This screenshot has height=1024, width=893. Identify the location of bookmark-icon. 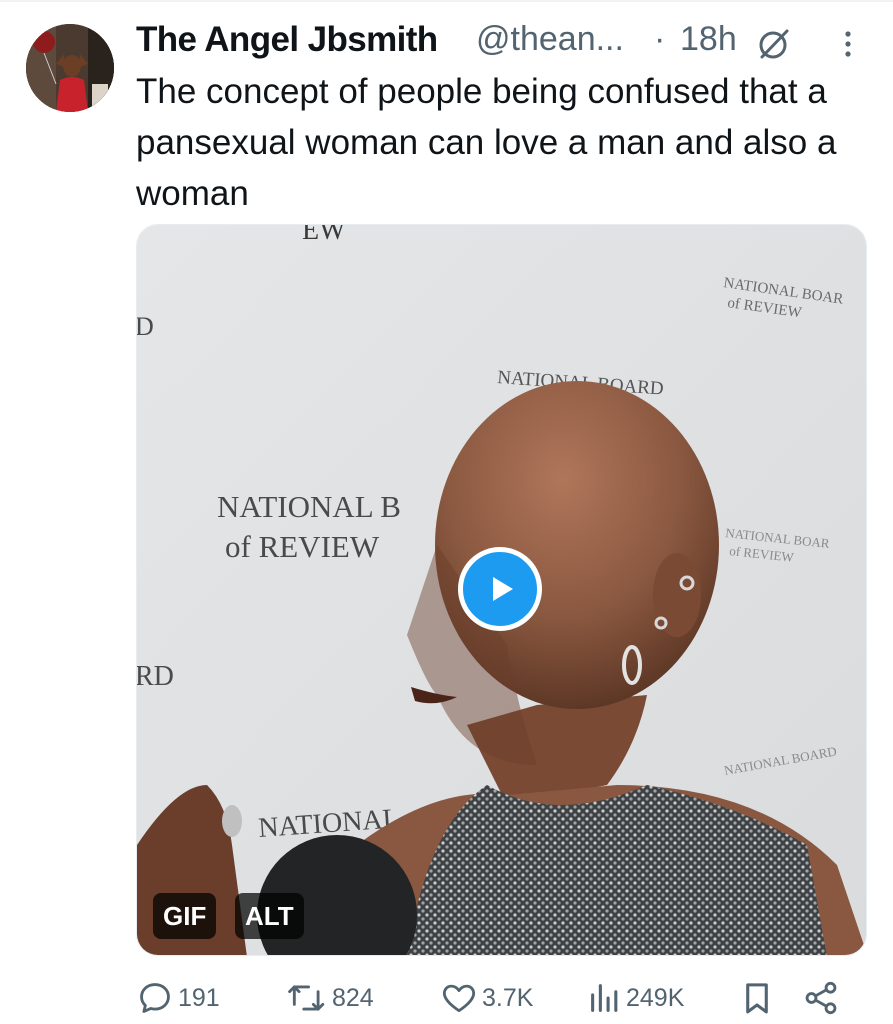
(757, 998).